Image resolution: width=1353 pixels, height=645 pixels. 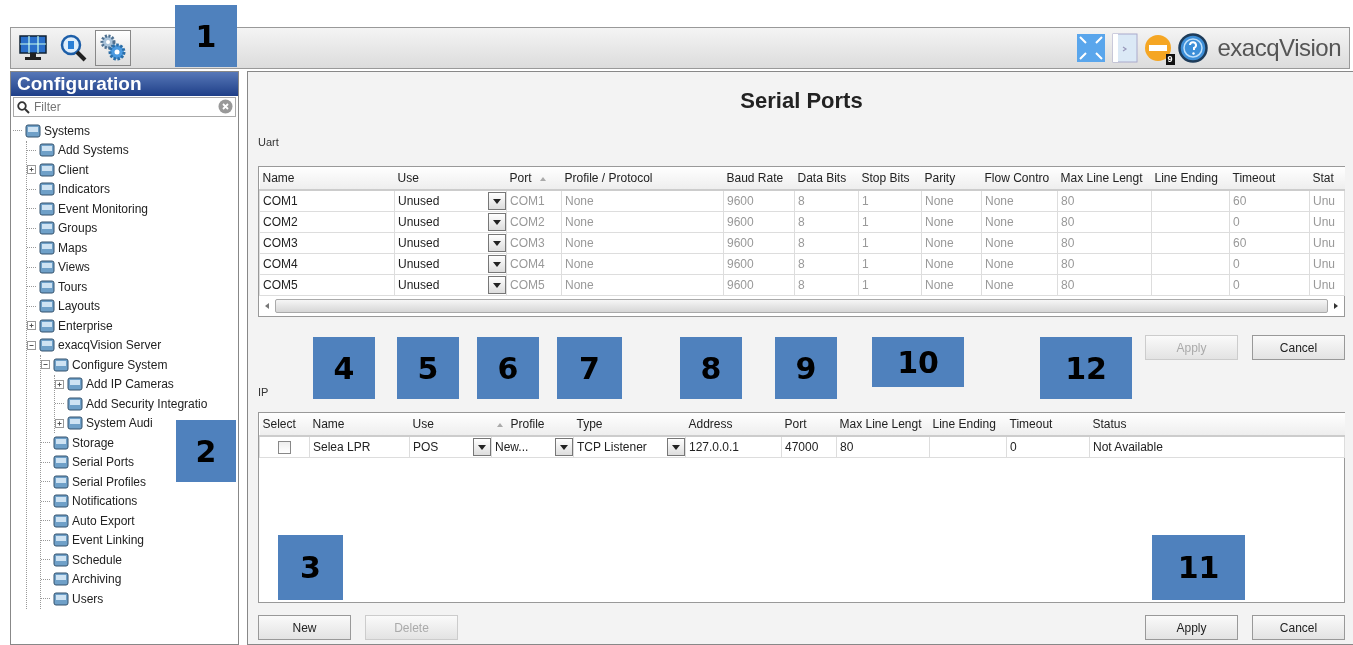 What do you see at coordinates (1236, 285) in the screenshot?
I see `table-cell: 0` at bounding box center [1236, 285].